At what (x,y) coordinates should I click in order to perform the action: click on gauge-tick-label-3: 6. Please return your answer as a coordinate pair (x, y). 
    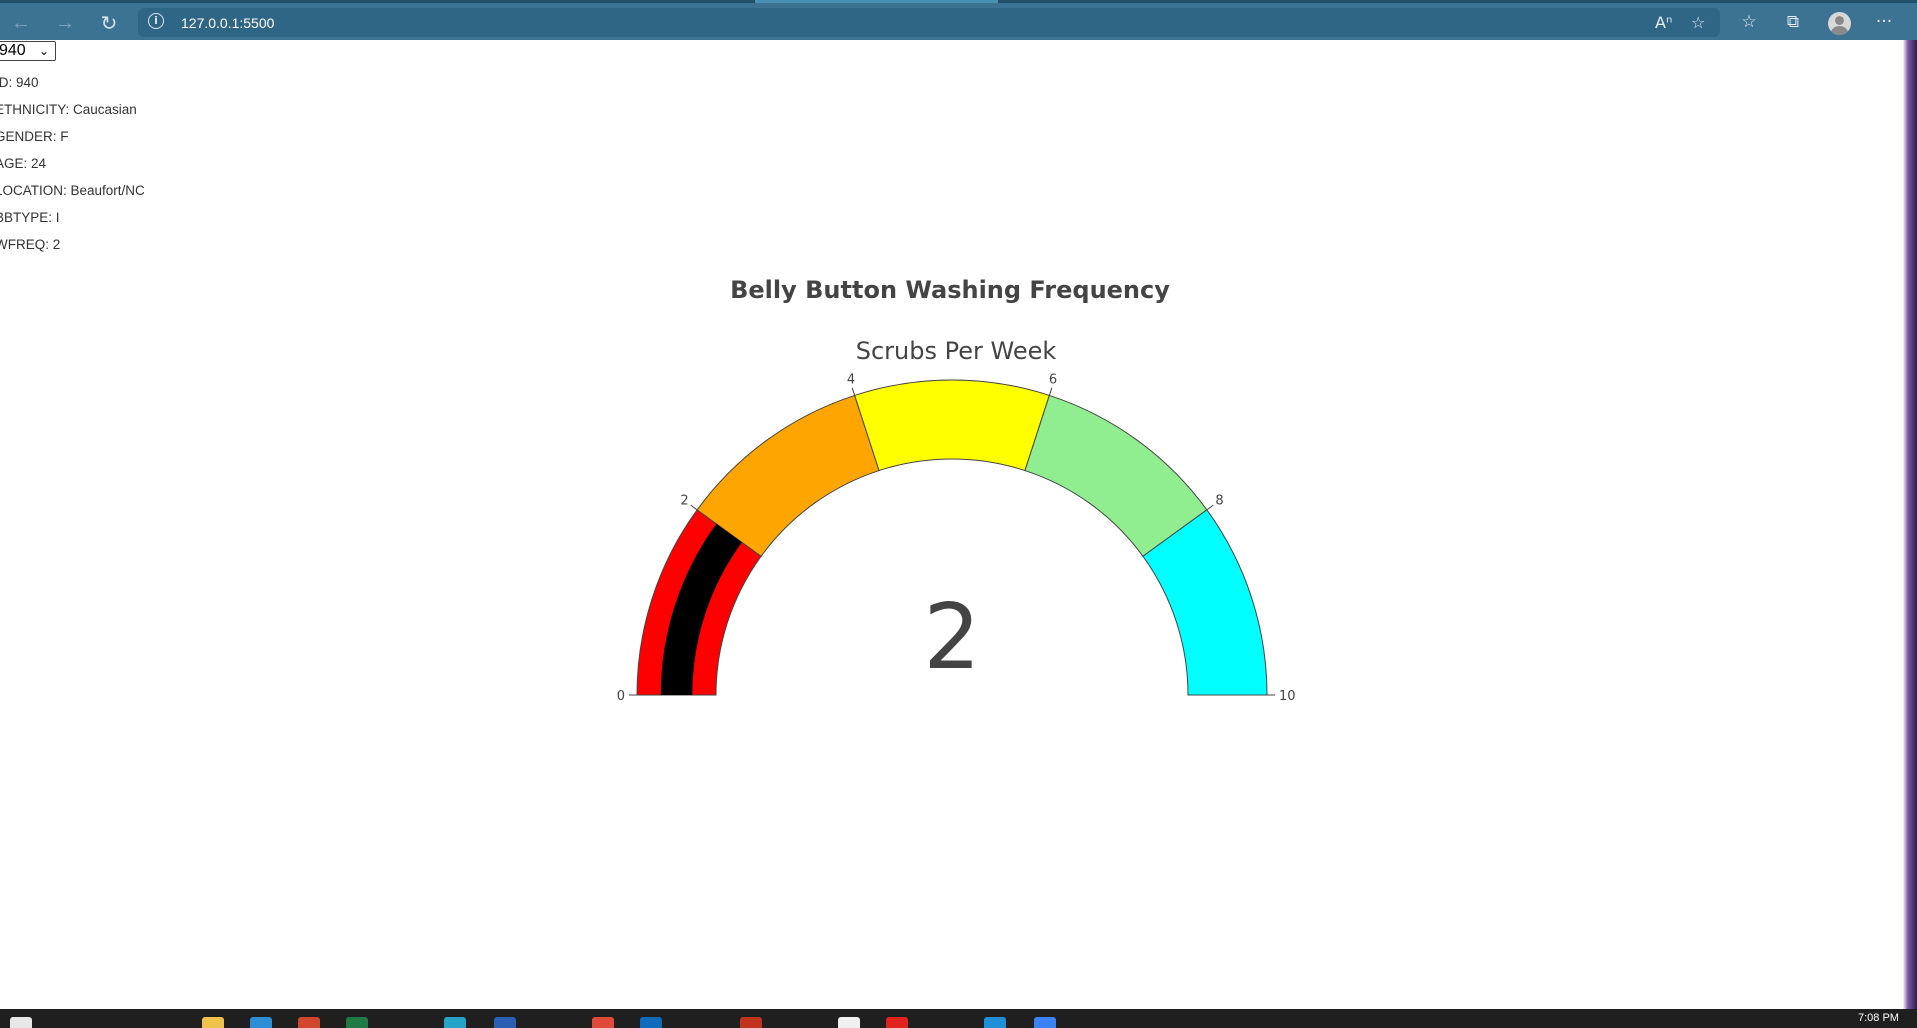
    Looking at the image, I should click on (1053, 379).